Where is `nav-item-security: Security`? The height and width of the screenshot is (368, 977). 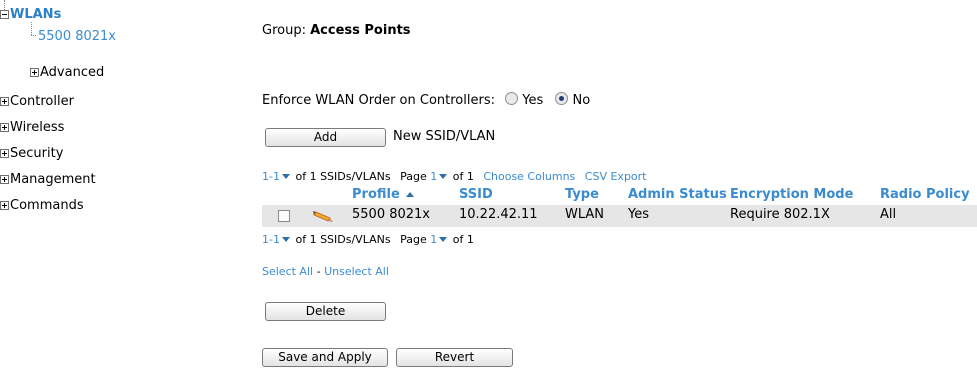
nav-item-security: Security is located at coordinates (31, 153).